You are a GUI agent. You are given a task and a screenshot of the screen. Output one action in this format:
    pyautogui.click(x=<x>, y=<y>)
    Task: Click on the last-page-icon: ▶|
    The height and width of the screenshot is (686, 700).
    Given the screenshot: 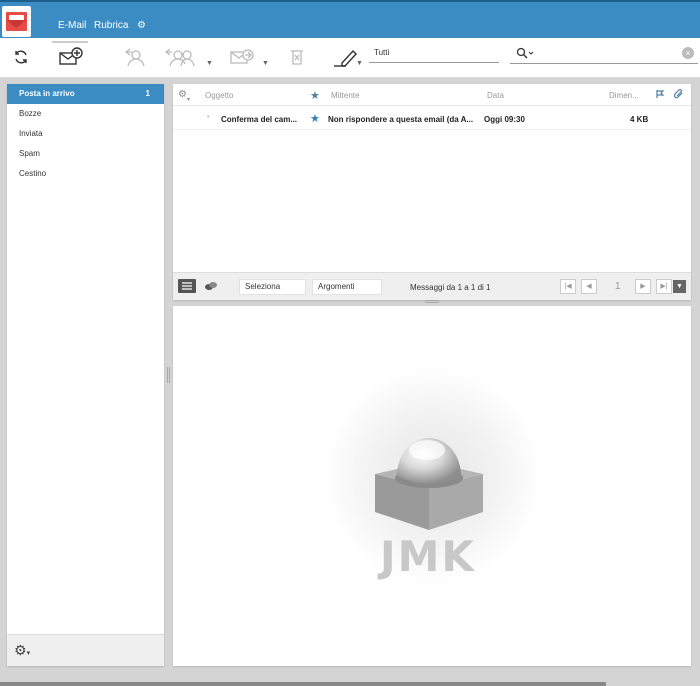 What is the action you would take?
    pyautogui.click(x=664, y=286)
    